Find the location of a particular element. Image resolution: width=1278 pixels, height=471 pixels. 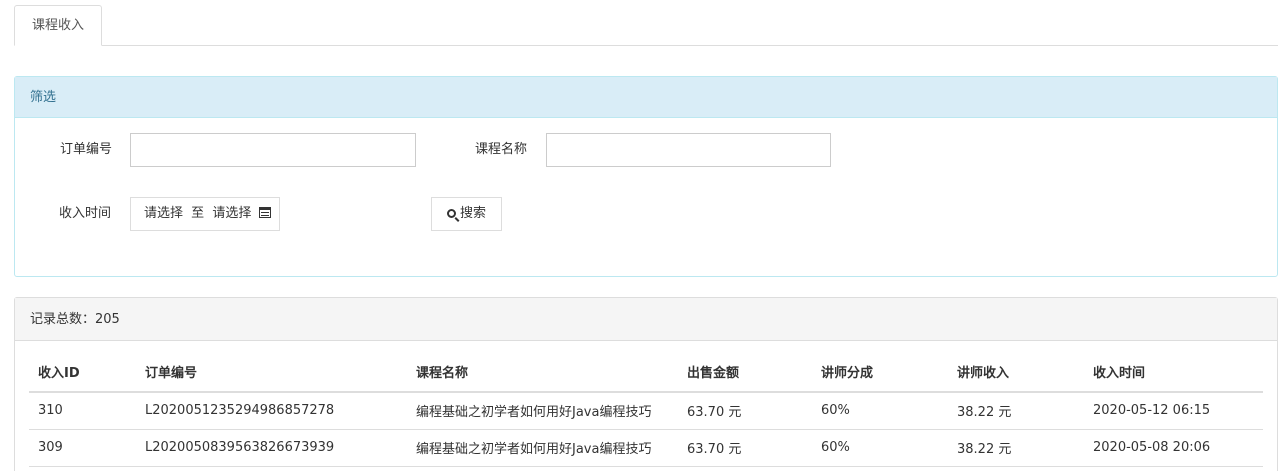

cell-income-id: 310 is located at coordinates (82, 411).